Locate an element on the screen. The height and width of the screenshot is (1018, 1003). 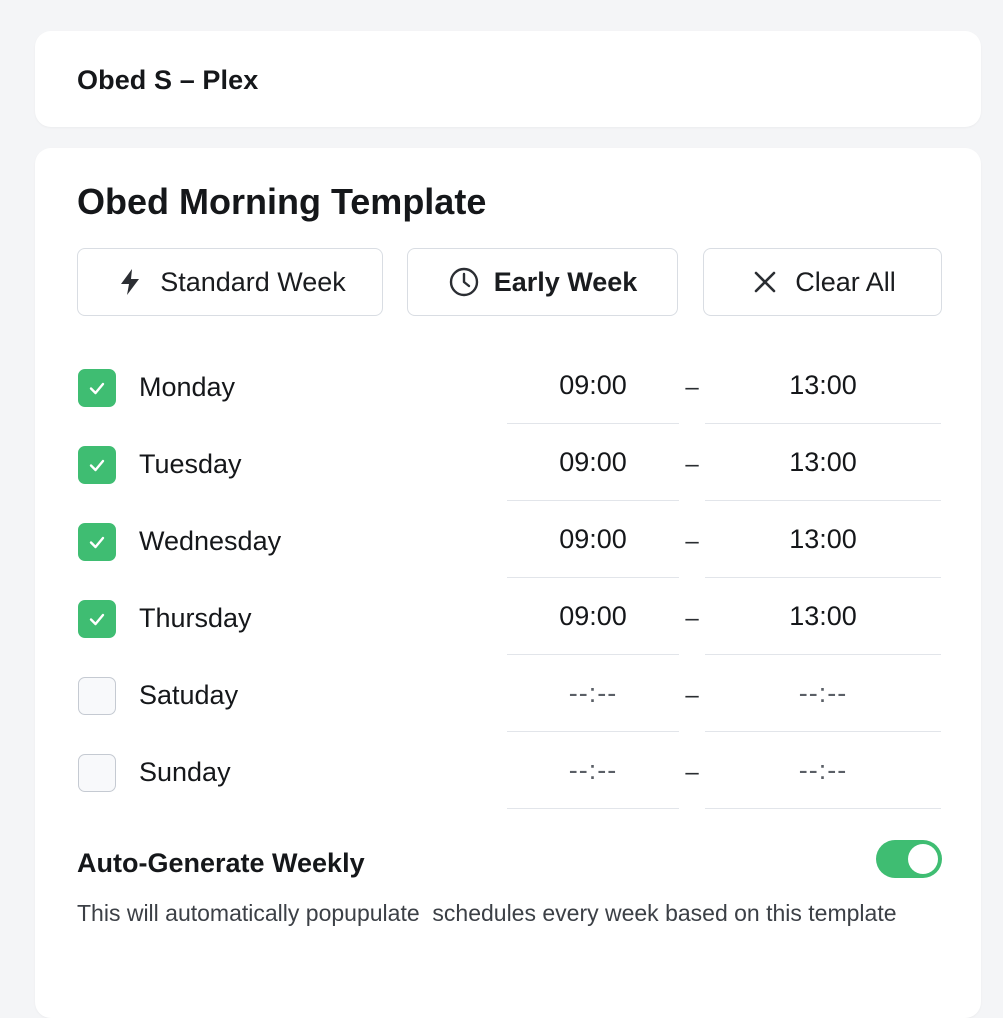
day-label: Tuesday is located at coordinates (190, 464).